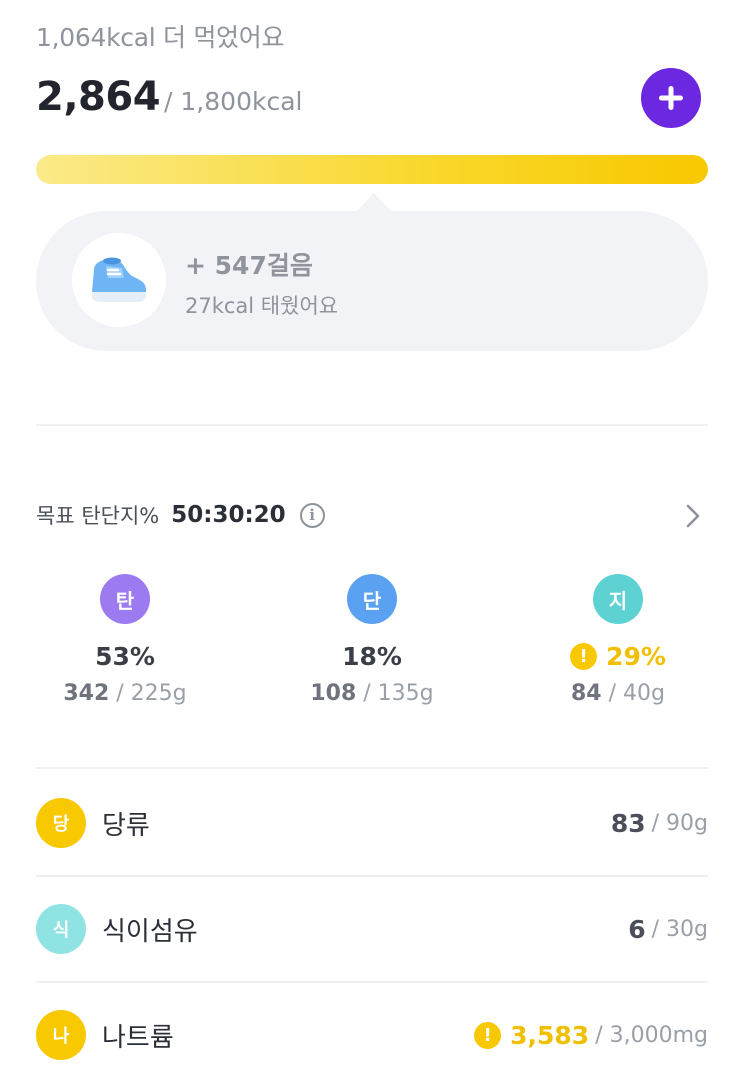 This screenshot has height=1072, width=743. Describe the element at coordinates (372, 1027) in the screenshot. I see `nutrient-row-sodium: 나 나트륨 ! 3,583 / 3,000mg` at that location.